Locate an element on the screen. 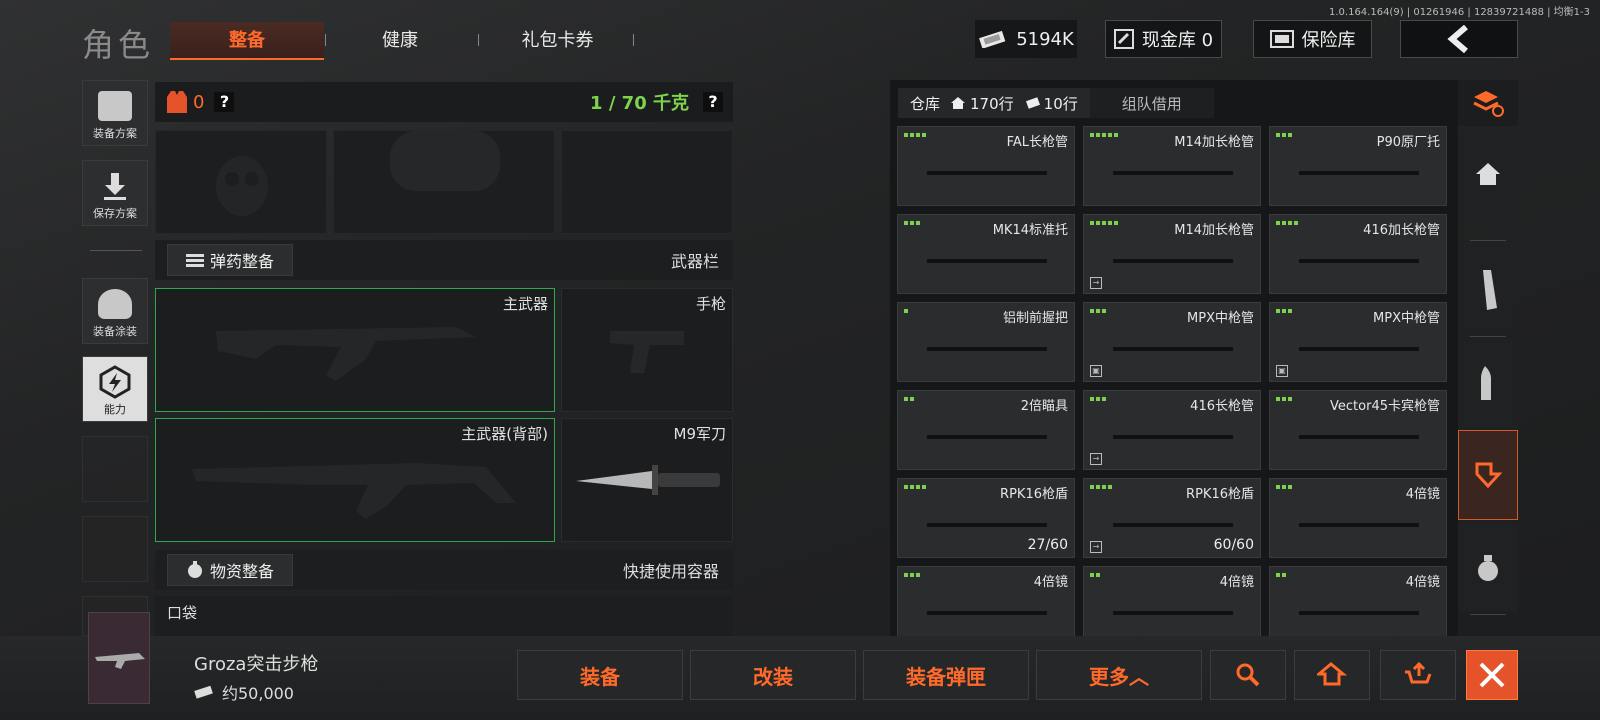  warehouse-item: 416长枪管 → is located at coordinates (1172, 430).